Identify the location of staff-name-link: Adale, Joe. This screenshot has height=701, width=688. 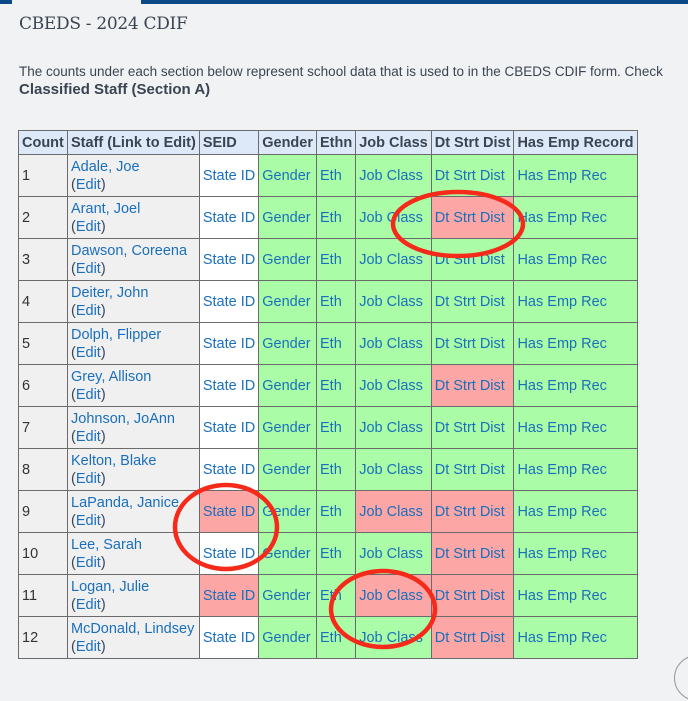
(105, 167).